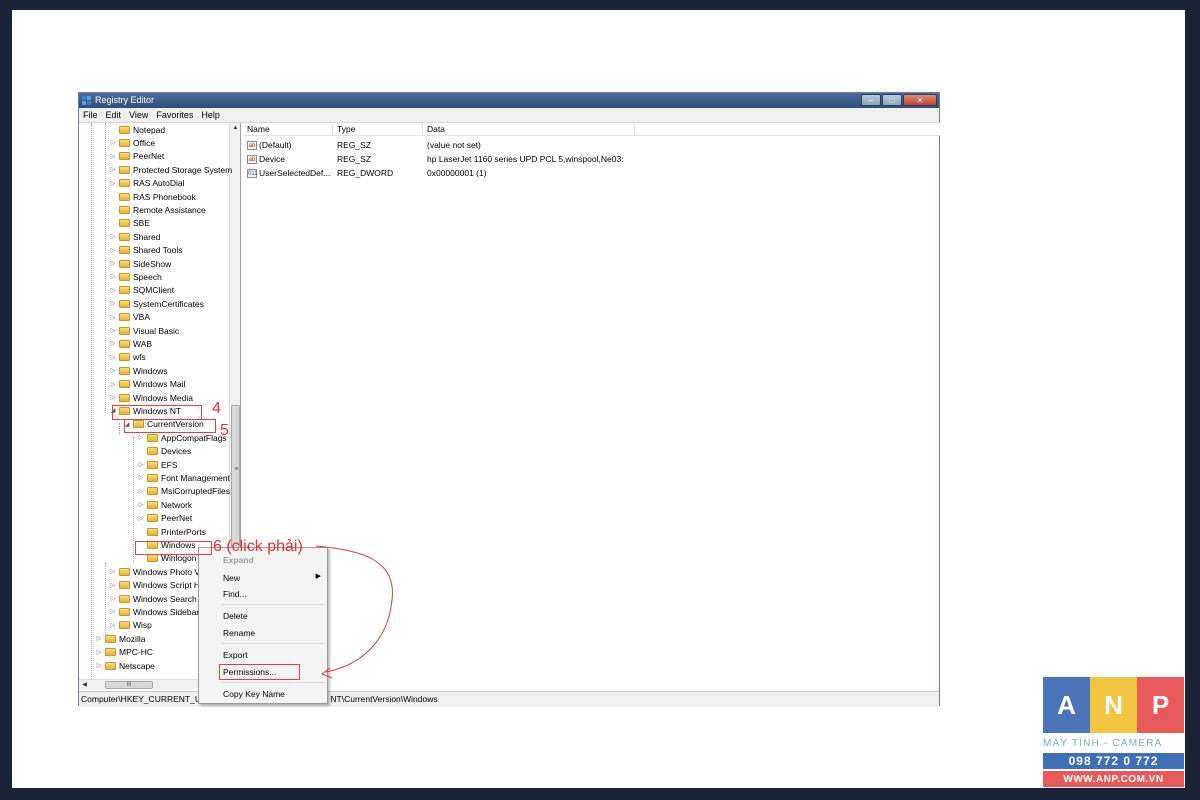 The width and height of the screenshot is (1200, 800). Describe the element at coordinates (157, 209) in the screenshot. I see `tree-key-item: Remote Assistance` at that location.